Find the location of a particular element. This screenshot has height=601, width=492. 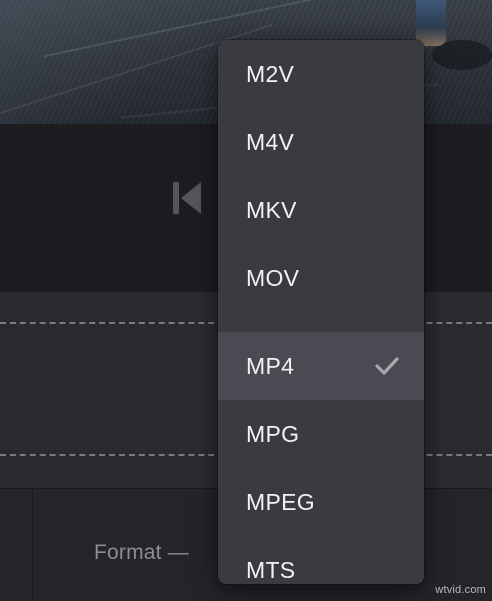

format-option-mts: MTS is located at coordinates (321, 560).